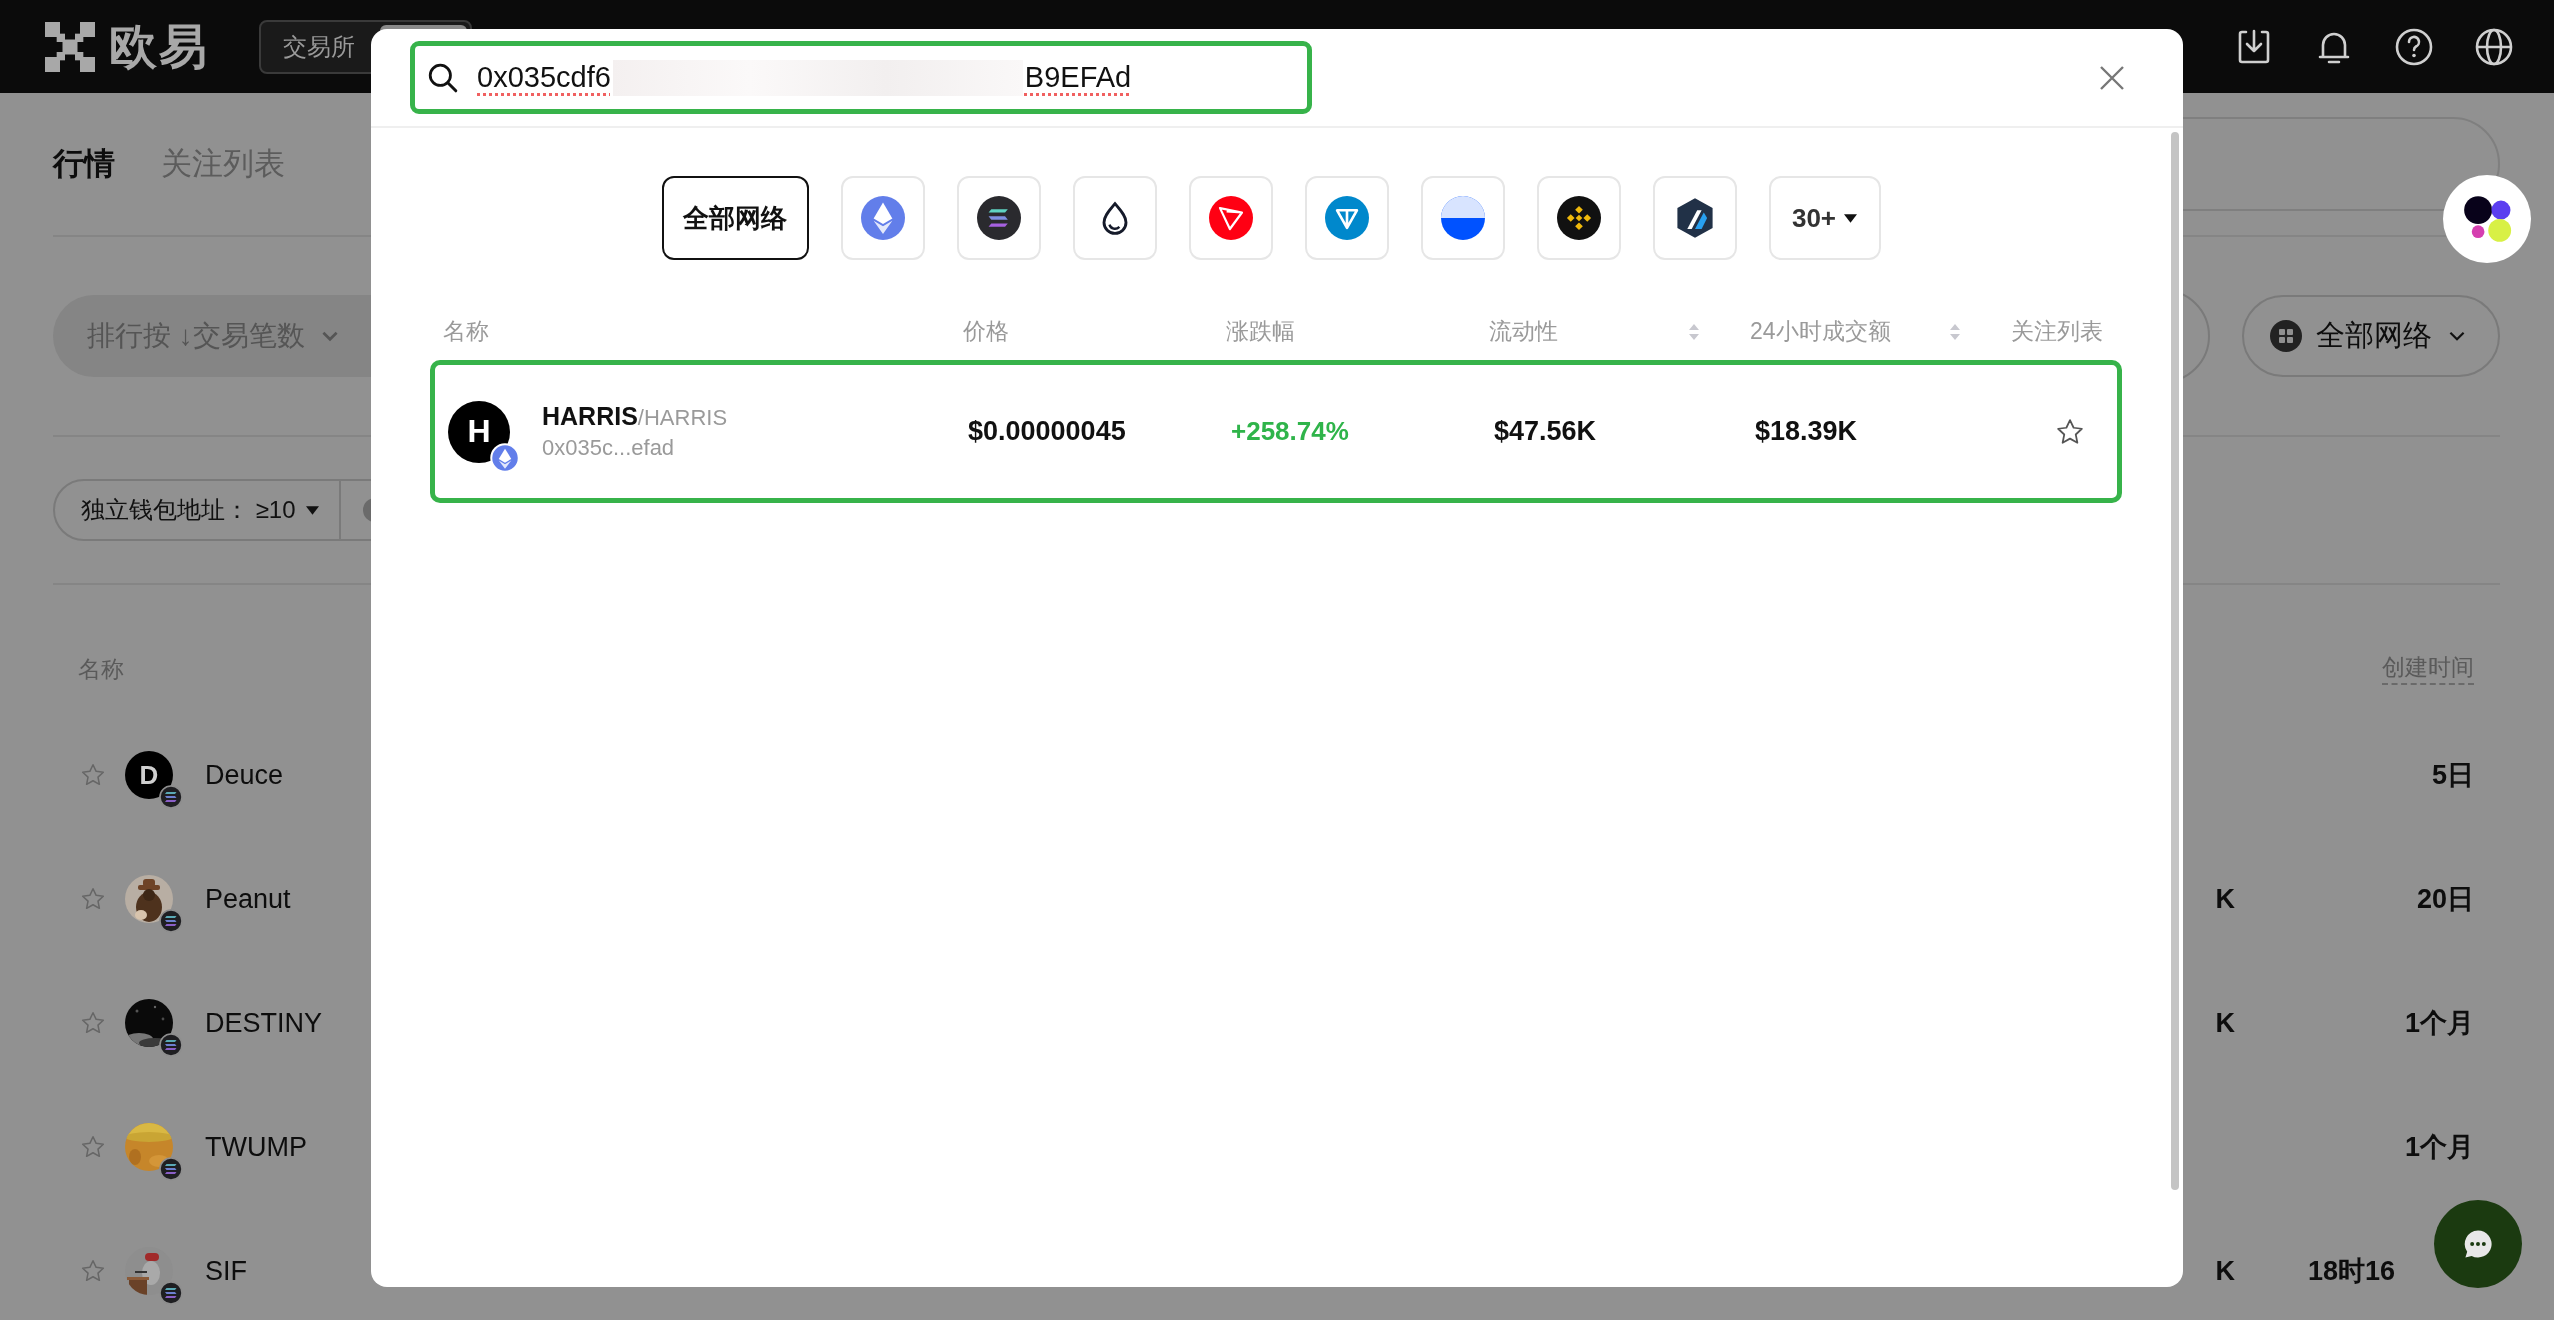 This screenshot has height=1320, width=2554. What do you see at coordinates (84, 164) in the screenshot?
I see `page-tab: 行情` at bounding box center [84, 164].